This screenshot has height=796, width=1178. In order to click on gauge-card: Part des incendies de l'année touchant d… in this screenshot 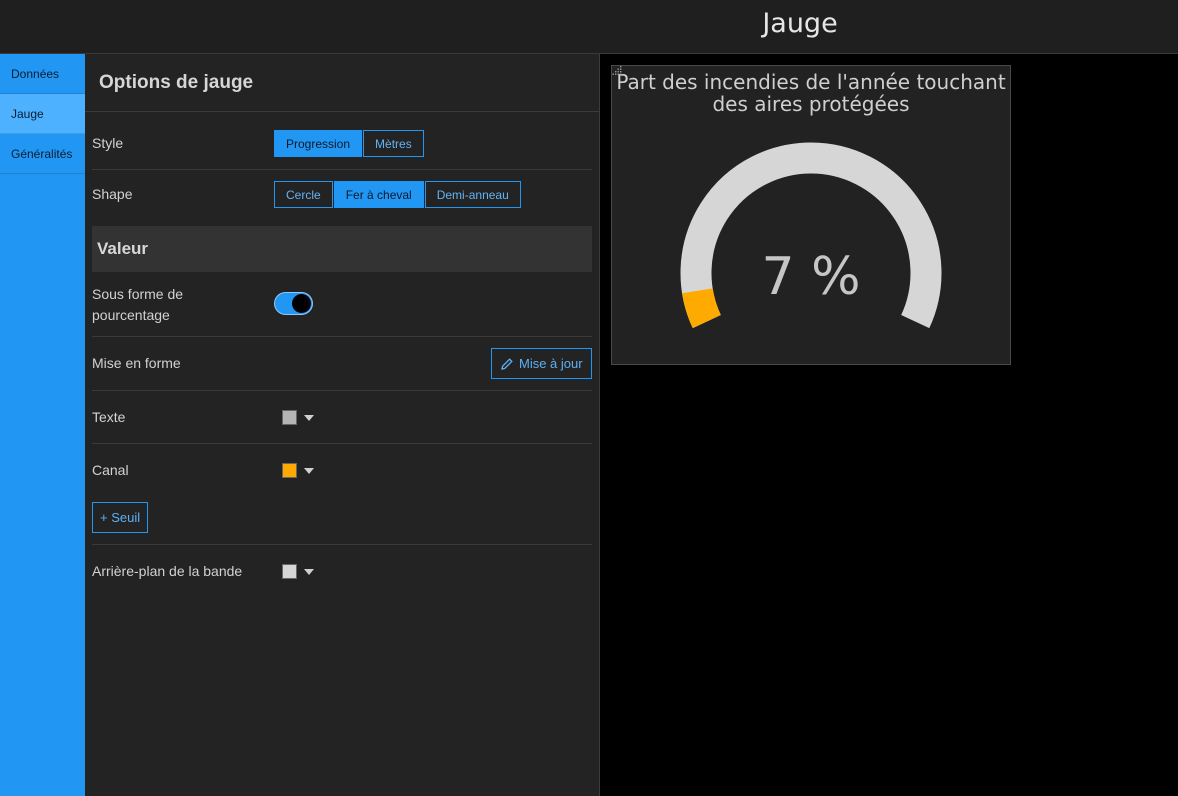, I will do `click(811, 215)`.